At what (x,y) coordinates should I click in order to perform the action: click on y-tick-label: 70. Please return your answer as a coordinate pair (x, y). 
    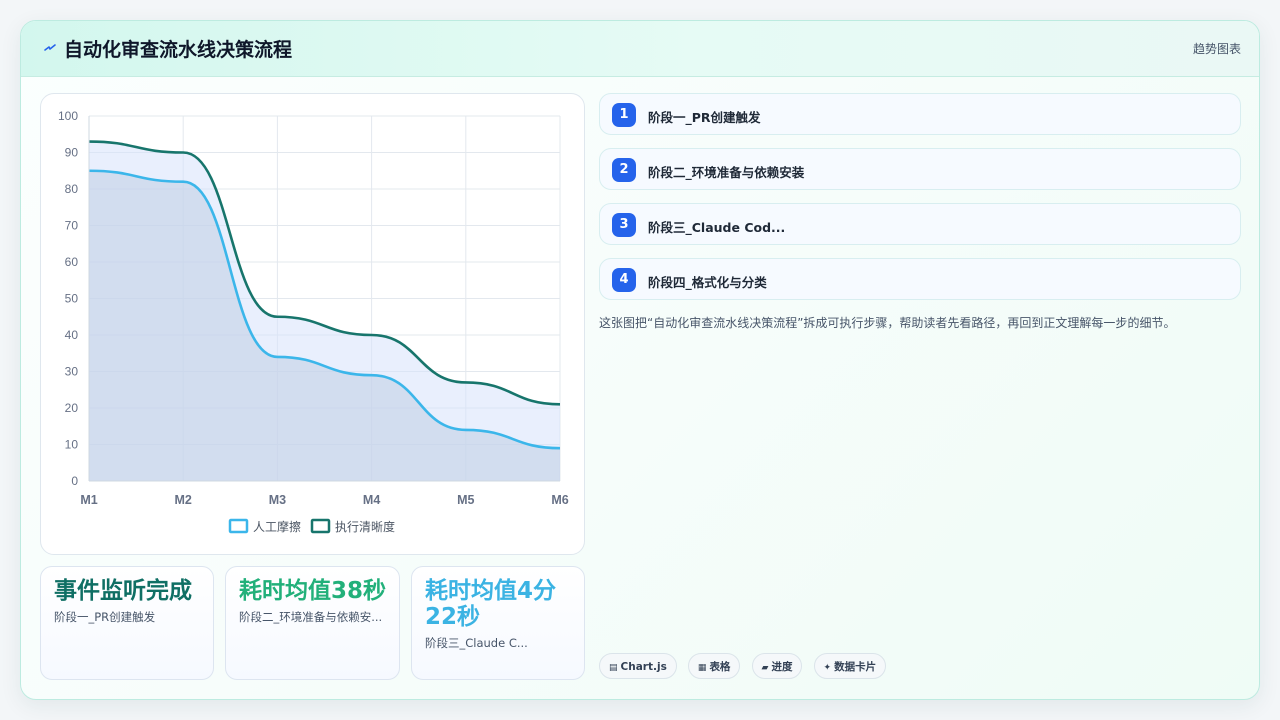
    Looking at the image, I should click on (72, 226).